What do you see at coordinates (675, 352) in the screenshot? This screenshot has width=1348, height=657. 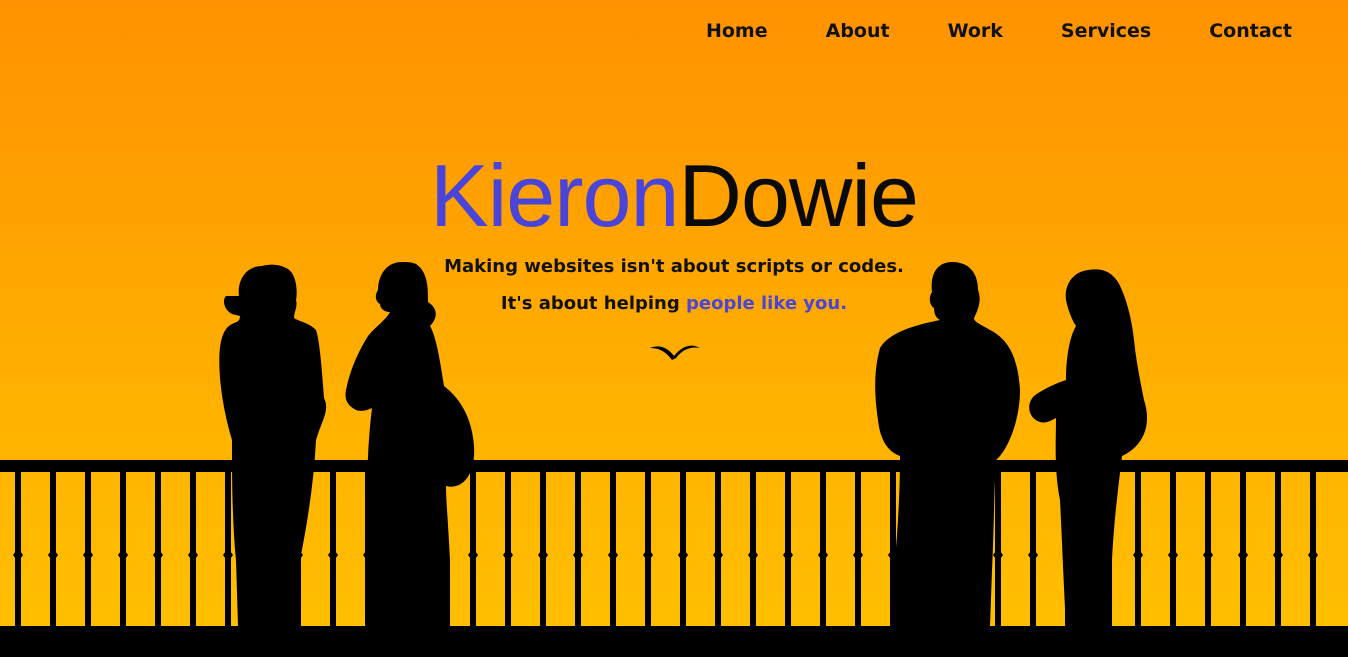 I see `bird-icon` at bounding box center [675, 352].